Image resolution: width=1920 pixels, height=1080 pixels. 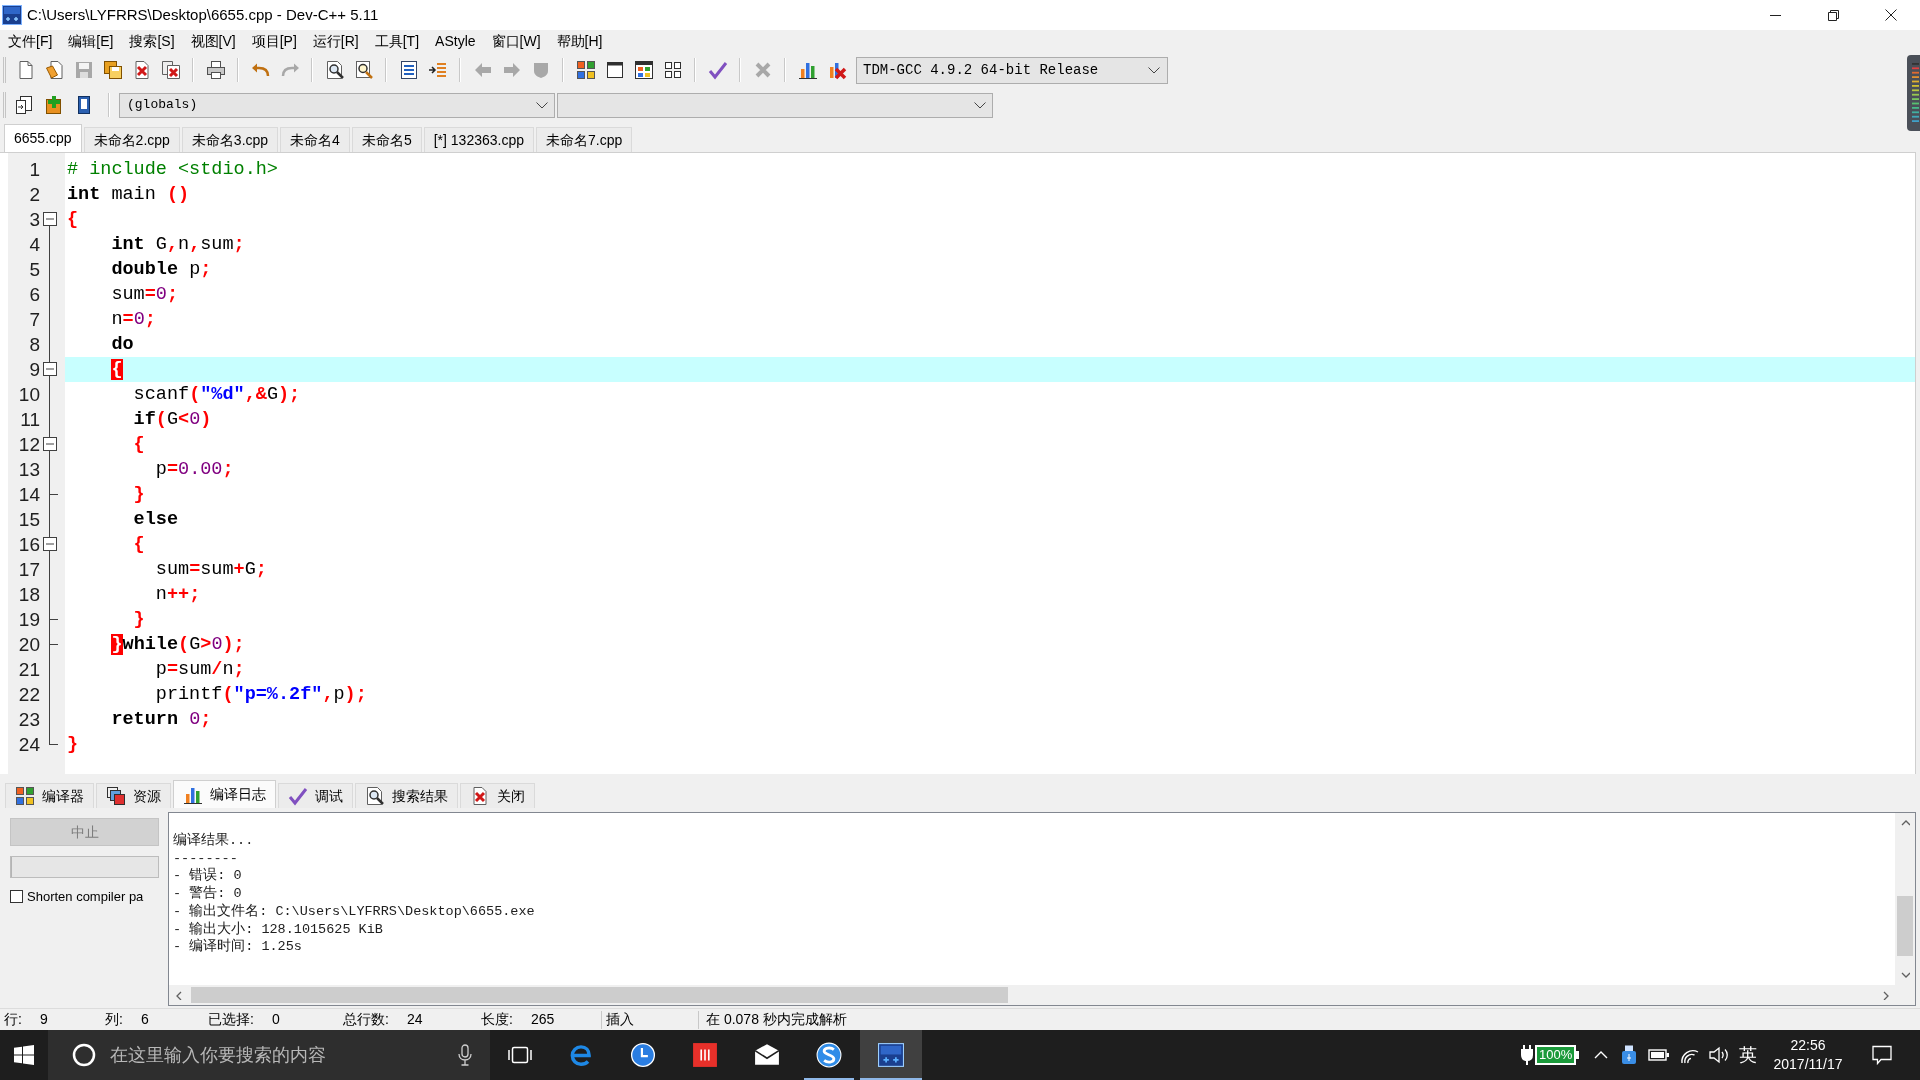 I want to click on log-line: - 错误: 0, so click(x=207, y=876).